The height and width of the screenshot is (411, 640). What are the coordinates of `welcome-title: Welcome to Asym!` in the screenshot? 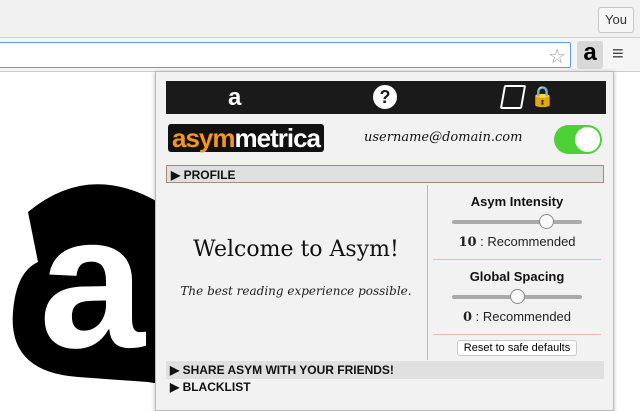 It's located at (296, 249).